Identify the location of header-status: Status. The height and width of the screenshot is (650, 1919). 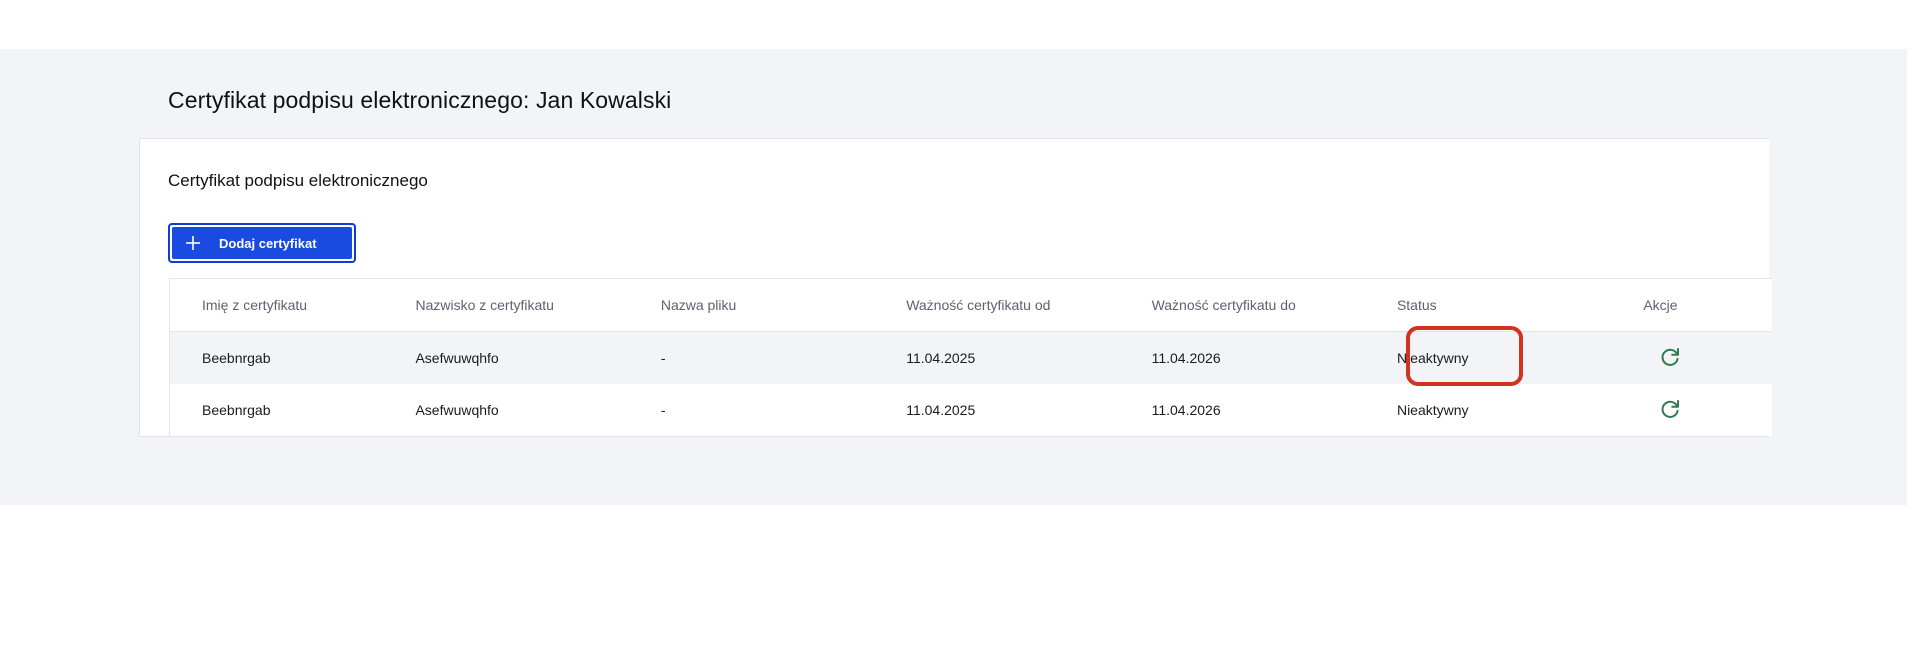
(1519, 305).